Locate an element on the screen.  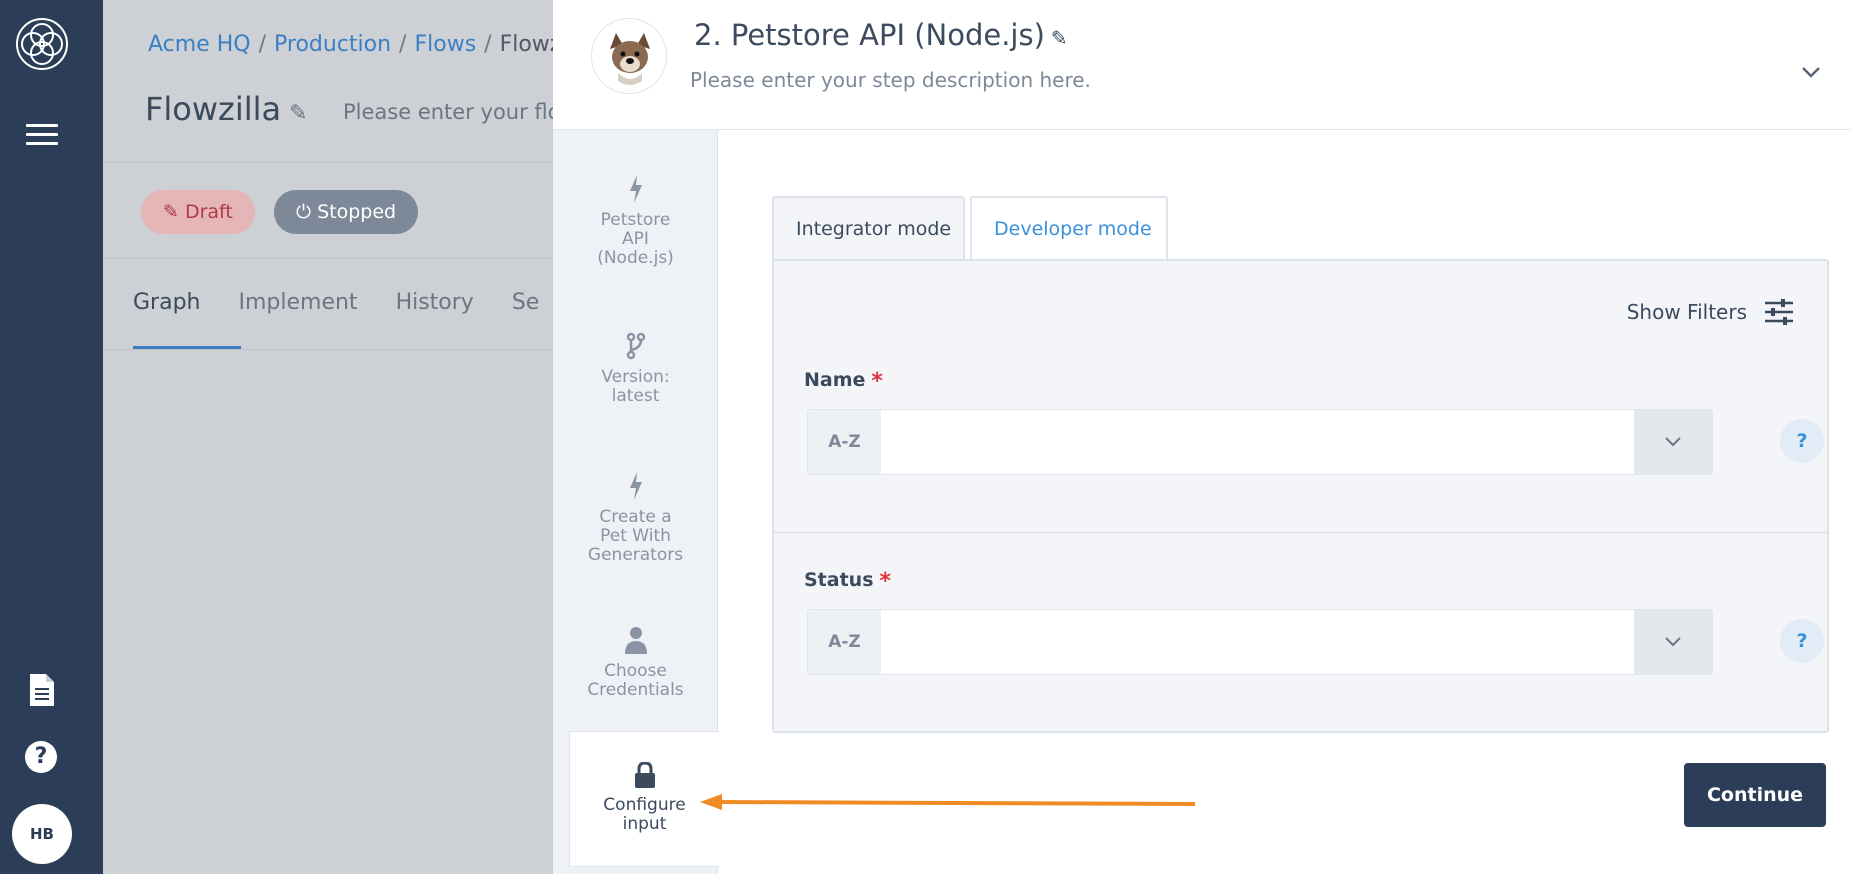
name-help-button: ? is located at coordinates (1802, 441).